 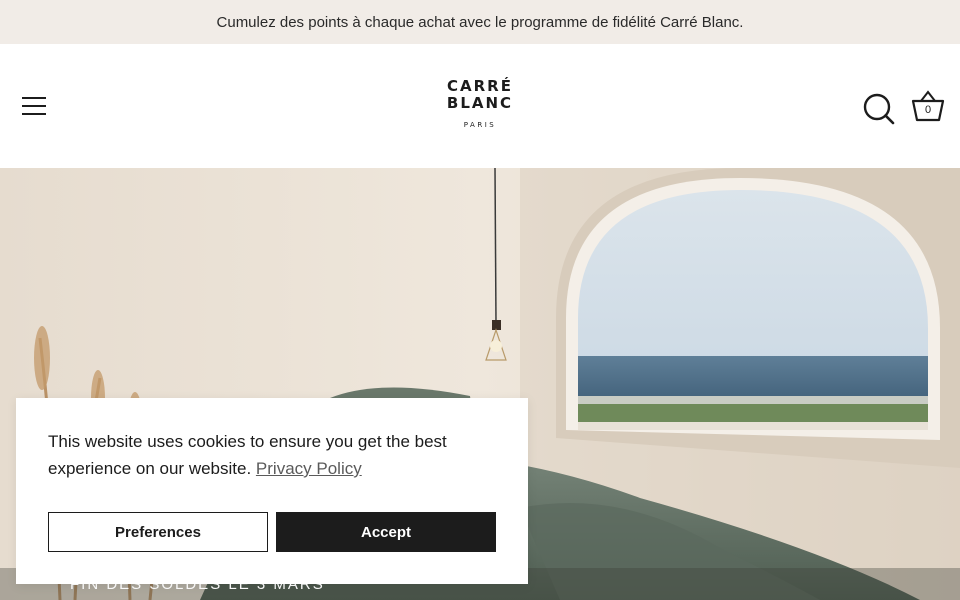 What do you see at coordinates (928, 110) in the screenshot?
I see `cart-count-badge: 0` at bounding box center [928, 110].